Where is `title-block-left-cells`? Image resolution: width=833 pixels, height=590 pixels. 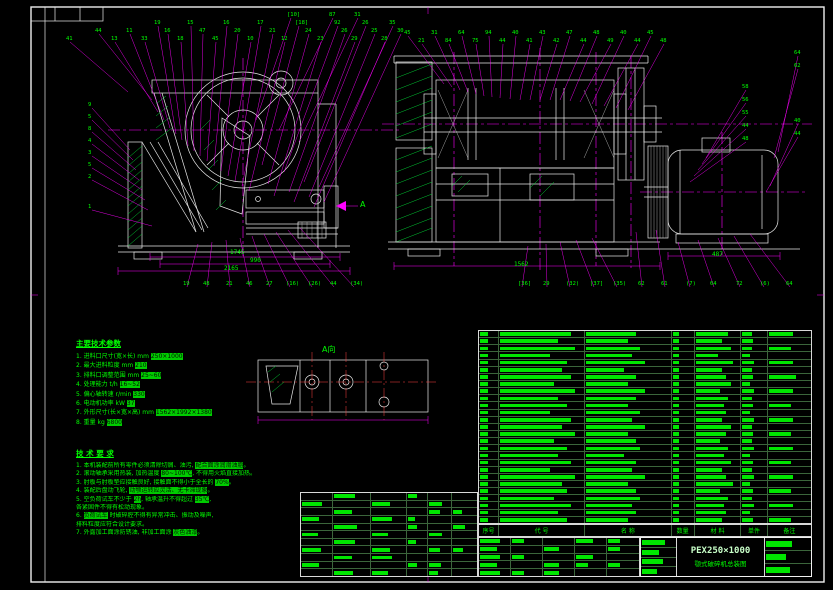 title-block-left-cells is located at coordinates (659, 557).